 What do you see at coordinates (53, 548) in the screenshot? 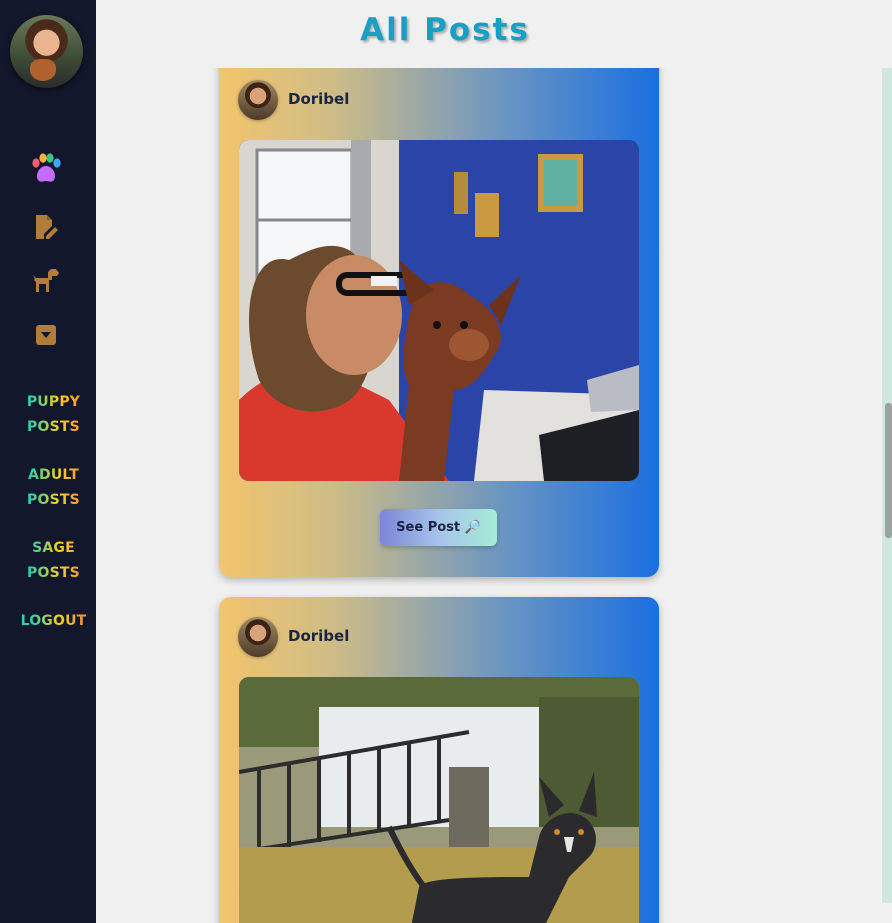
I see `nav-sage-posts-line1: SAGE` at bounding box center [53, 548].